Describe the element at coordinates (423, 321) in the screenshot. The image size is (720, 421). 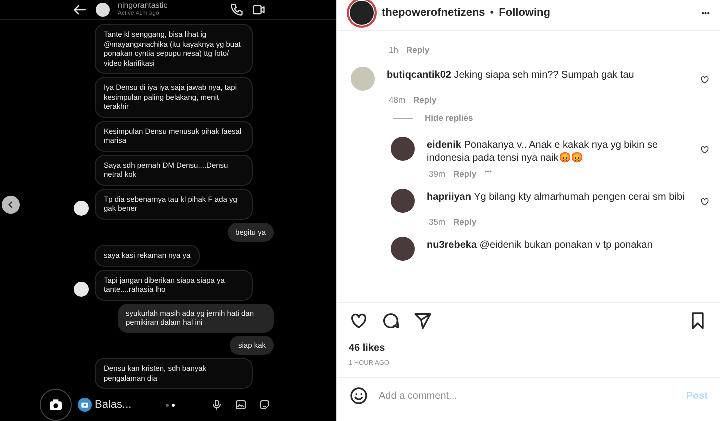
I see `send-icon` at that location.